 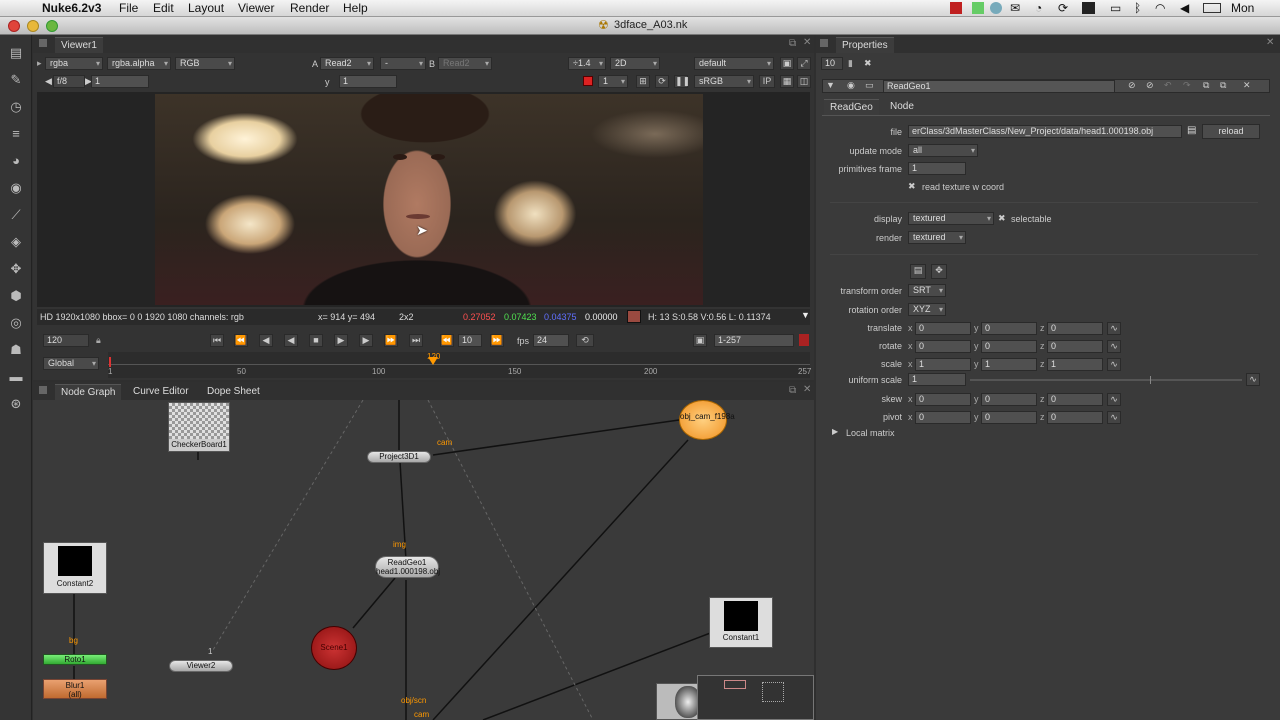 What do you see at coordinates (39, 63) in the screenshot?
I see `viewer-lock-icon: ▸` at bounding box center [39, 63].